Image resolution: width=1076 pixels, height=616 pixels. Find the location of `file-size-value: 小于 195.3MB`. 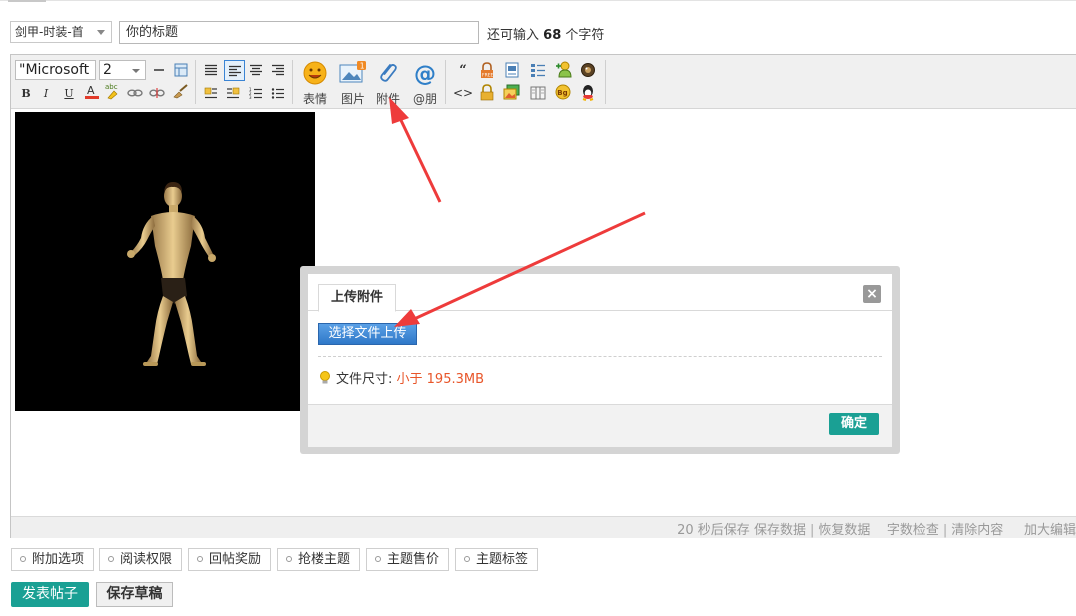

file-size-value: 小于 195.3MB is located at coordinates (440, 379).